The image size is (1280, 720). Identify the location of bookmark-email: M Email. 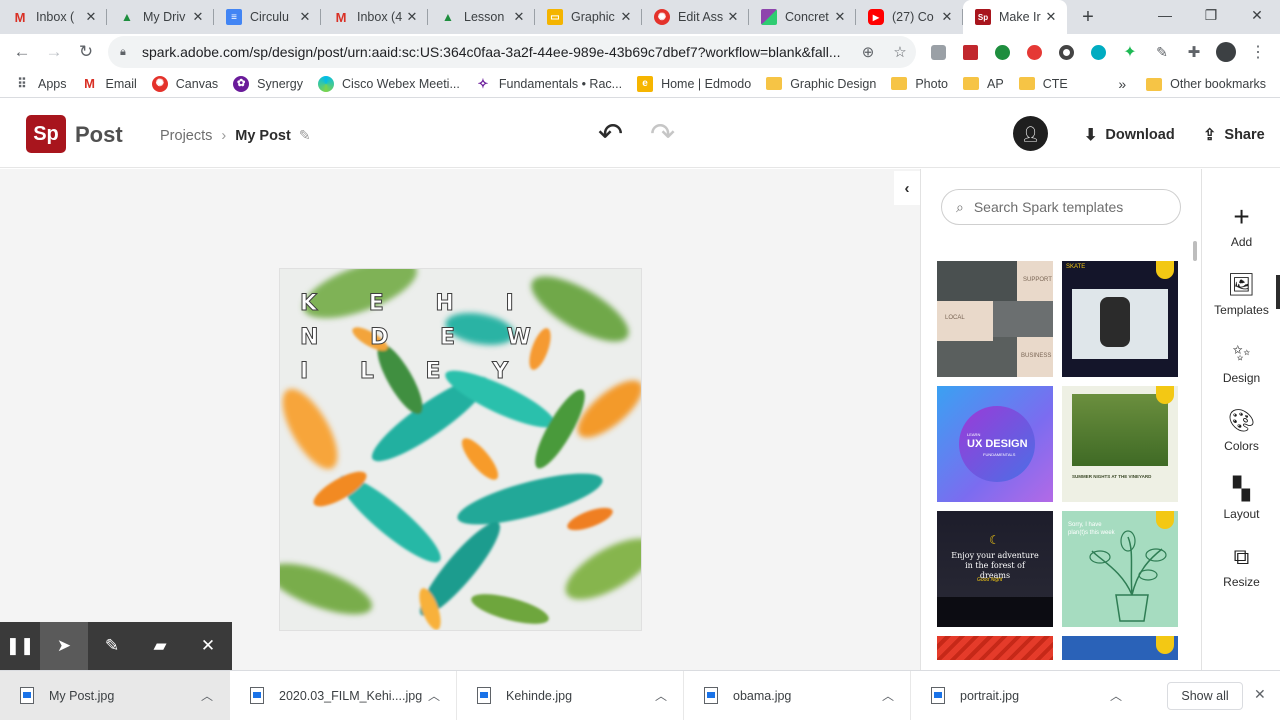
(109, 84).